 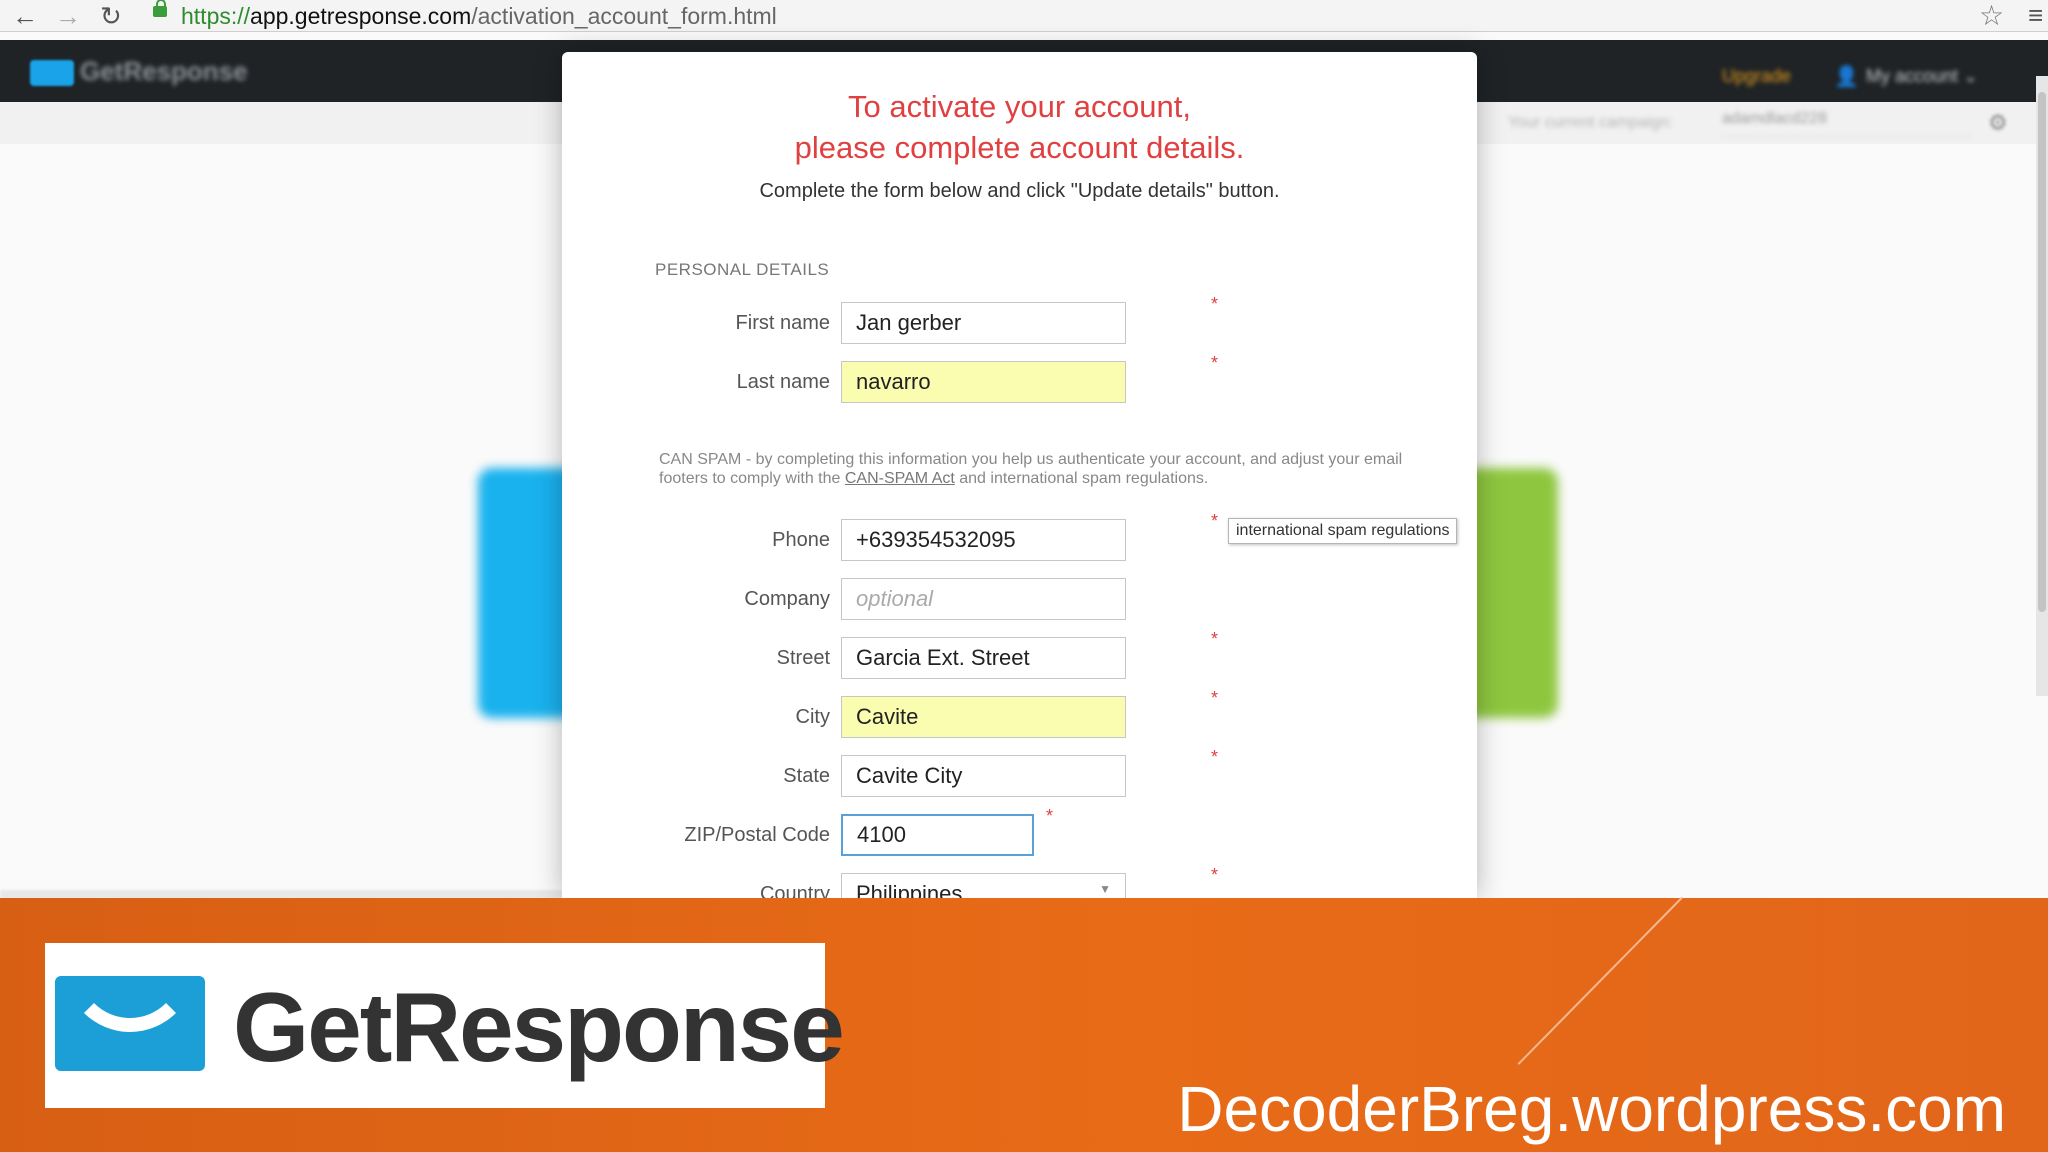 I want to click on scrollbar-thumb, so click(x=2042, y=352).